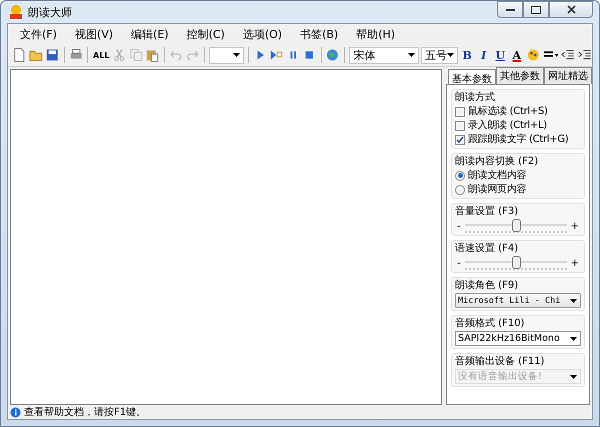 The image size is (600, 427). What do you see at coordinates (518, 175) in the screenshot?
I see `radio-option: 朗读文档内容` at bounding box center [518, 175].